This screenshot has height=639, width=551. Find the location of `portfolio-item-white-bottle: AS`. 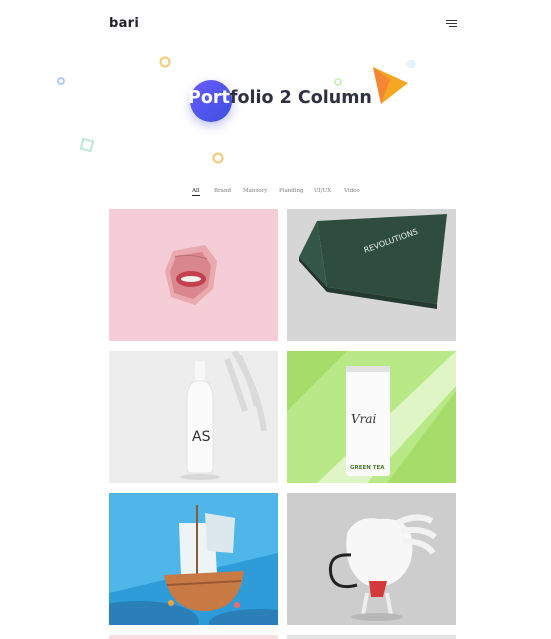

portfolio-item-white-bottle: AS is located at coordinates (193, 417).